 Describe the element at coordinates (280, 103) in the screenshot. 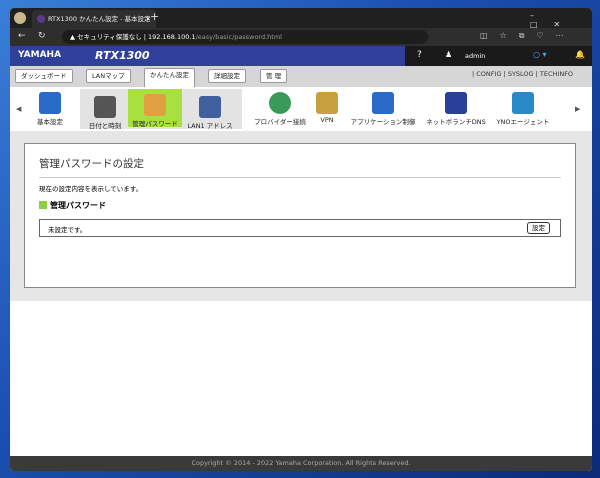

I see `globe-icon` at that location.